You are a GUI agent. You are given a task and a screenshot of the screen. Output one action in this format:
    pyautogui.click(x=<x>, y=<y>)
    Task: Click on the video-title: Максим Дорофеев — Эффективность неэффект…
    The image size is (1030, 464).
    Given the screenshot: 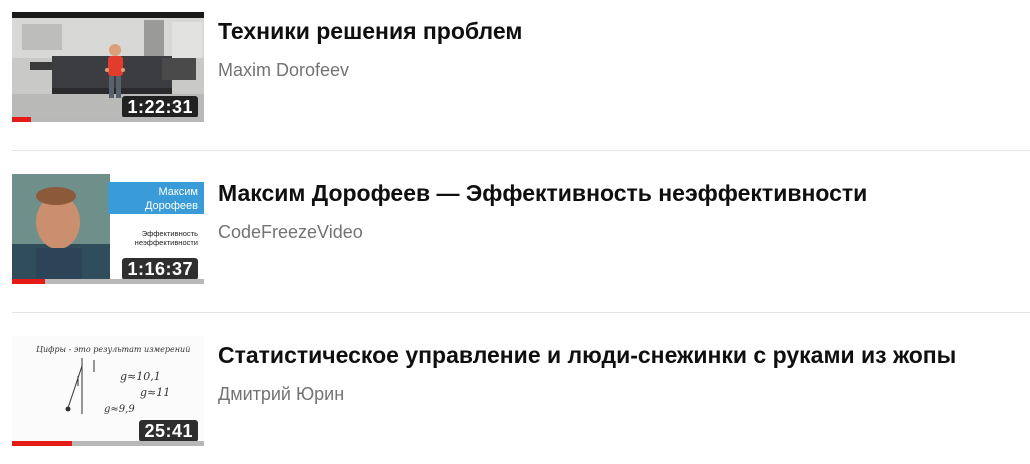 What is the action you would take?
    pyautogui.click(x=624, y=193)
    